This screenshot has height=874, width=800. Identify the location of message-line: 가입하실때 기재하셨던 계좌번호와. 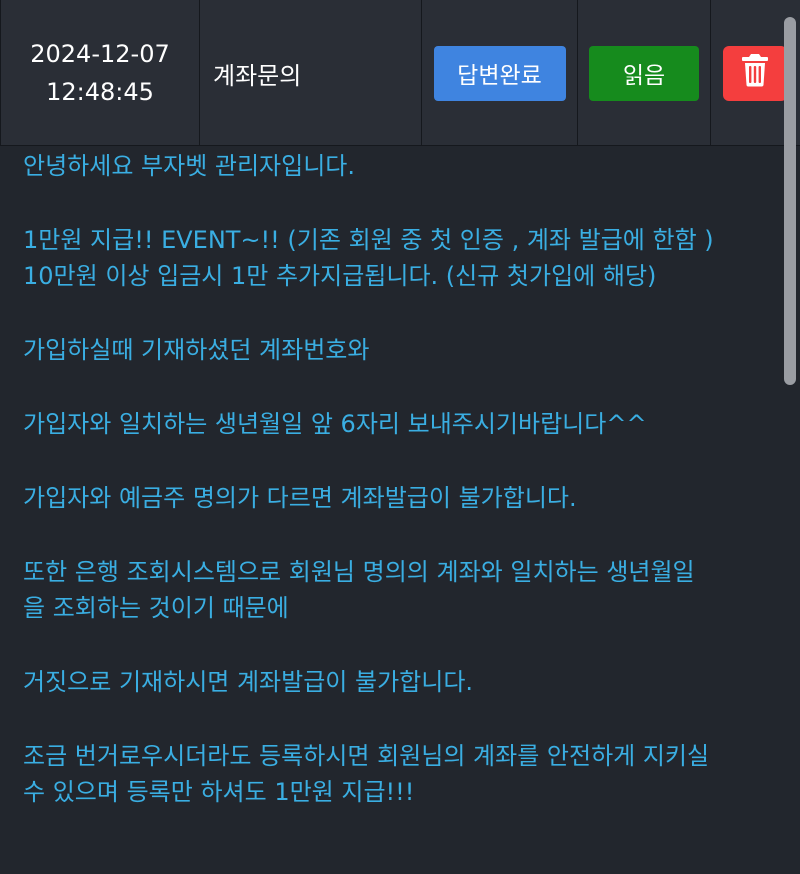
(196, 350).